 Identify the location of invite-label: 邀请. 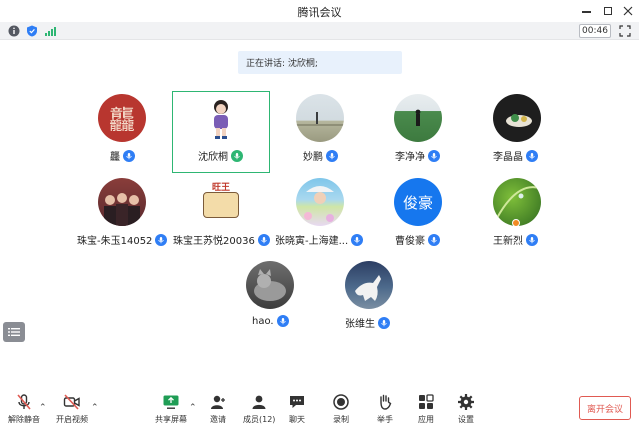
(218, 419).